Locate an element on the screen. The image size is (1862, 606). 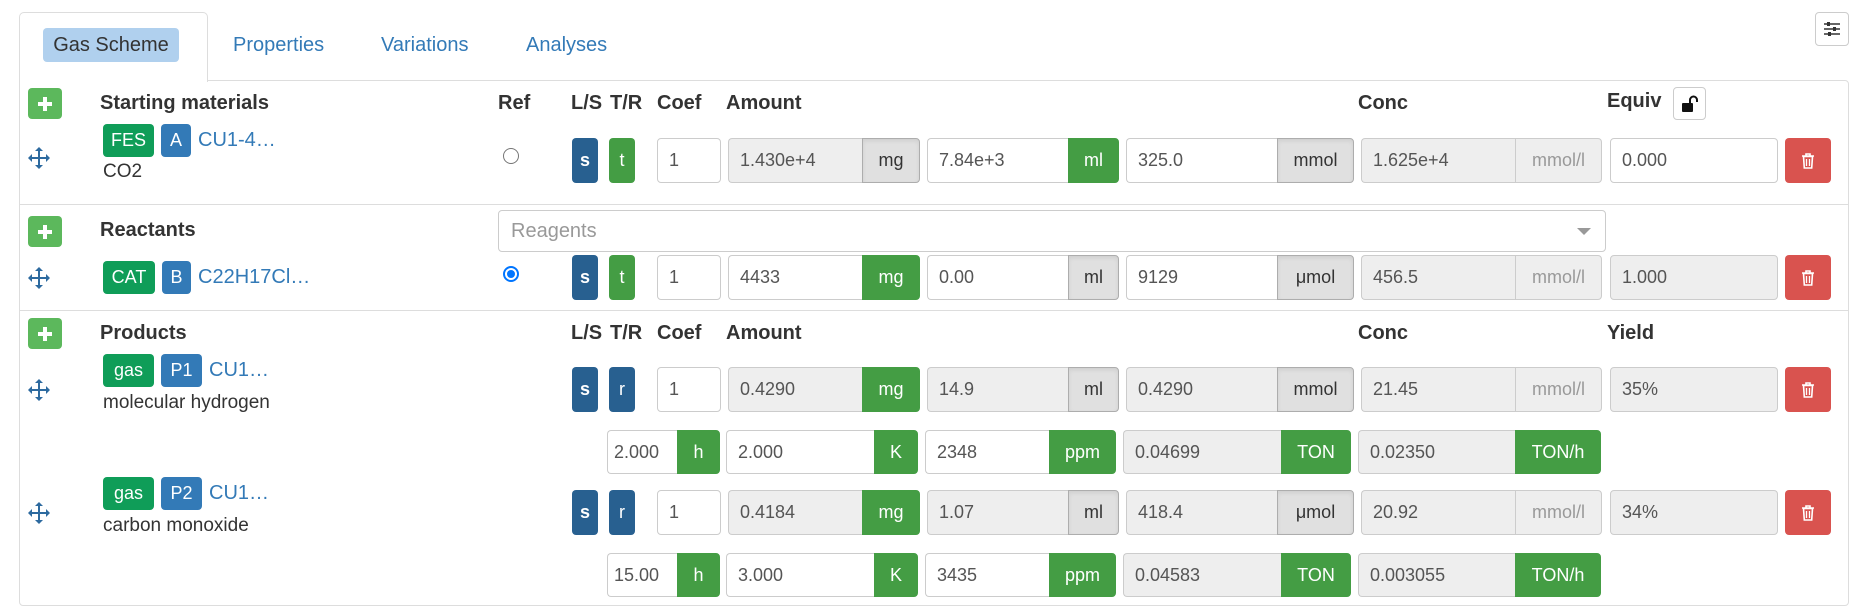
badge-label-b: B is located at coordinates (176, 277).